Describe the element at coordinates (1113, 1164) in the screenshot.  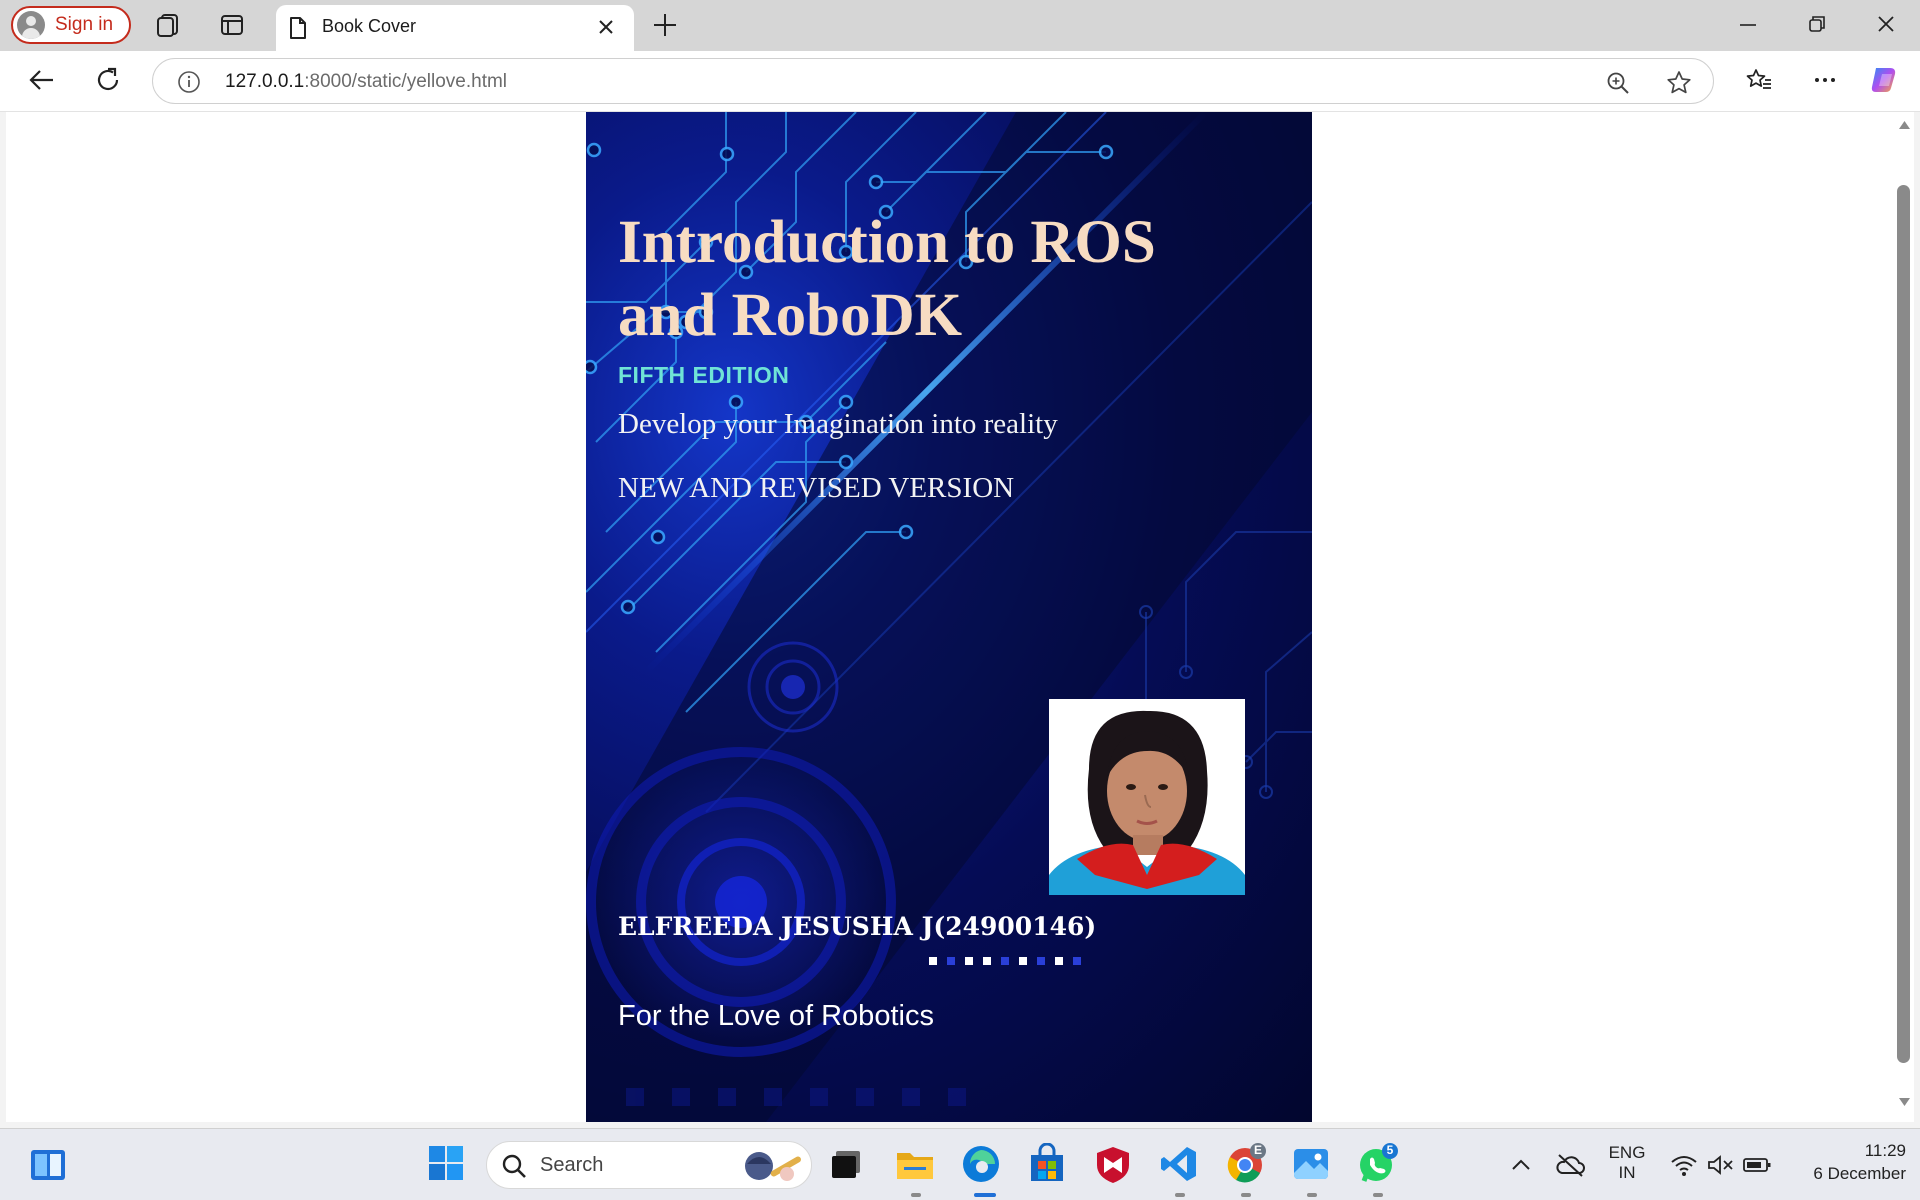
I see `mcafee-icon` at that location.